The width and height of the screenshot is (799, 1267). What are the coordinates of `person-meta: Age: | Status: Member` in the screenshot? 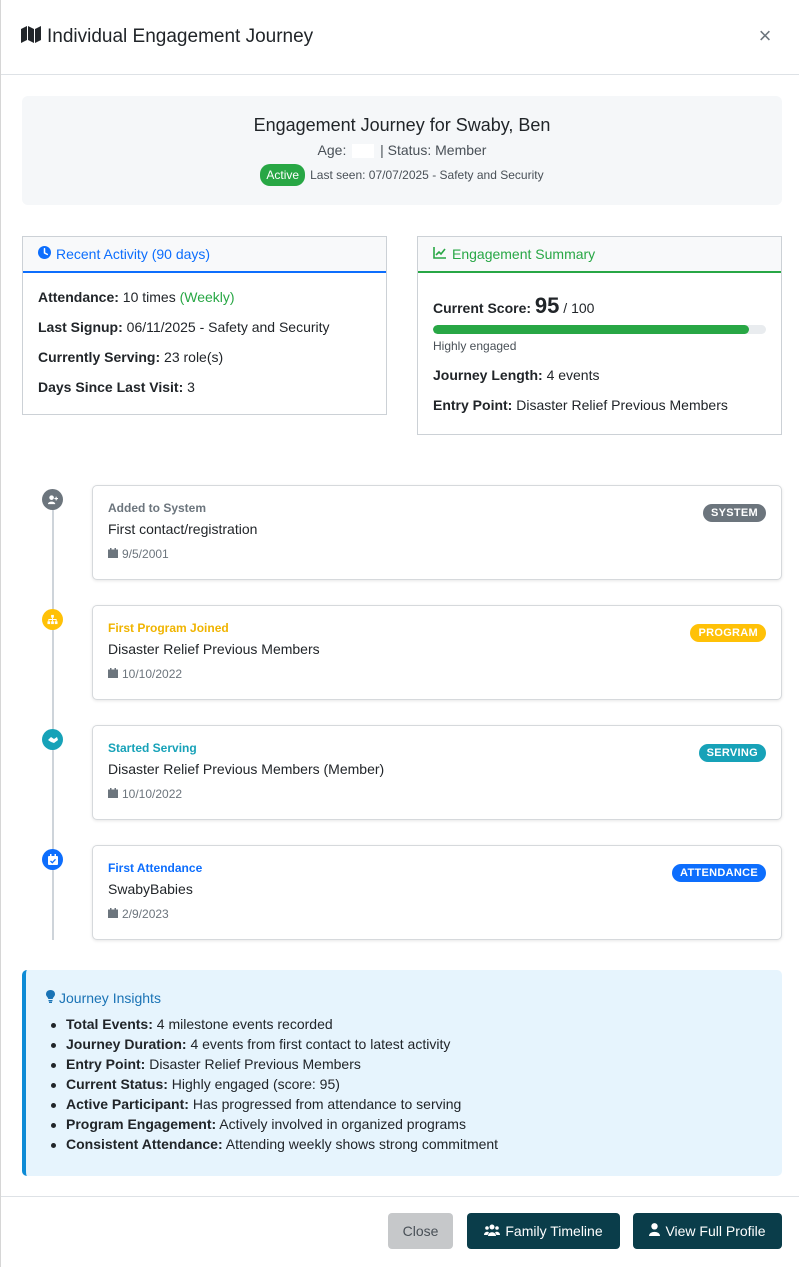 It's located at (402, 150).